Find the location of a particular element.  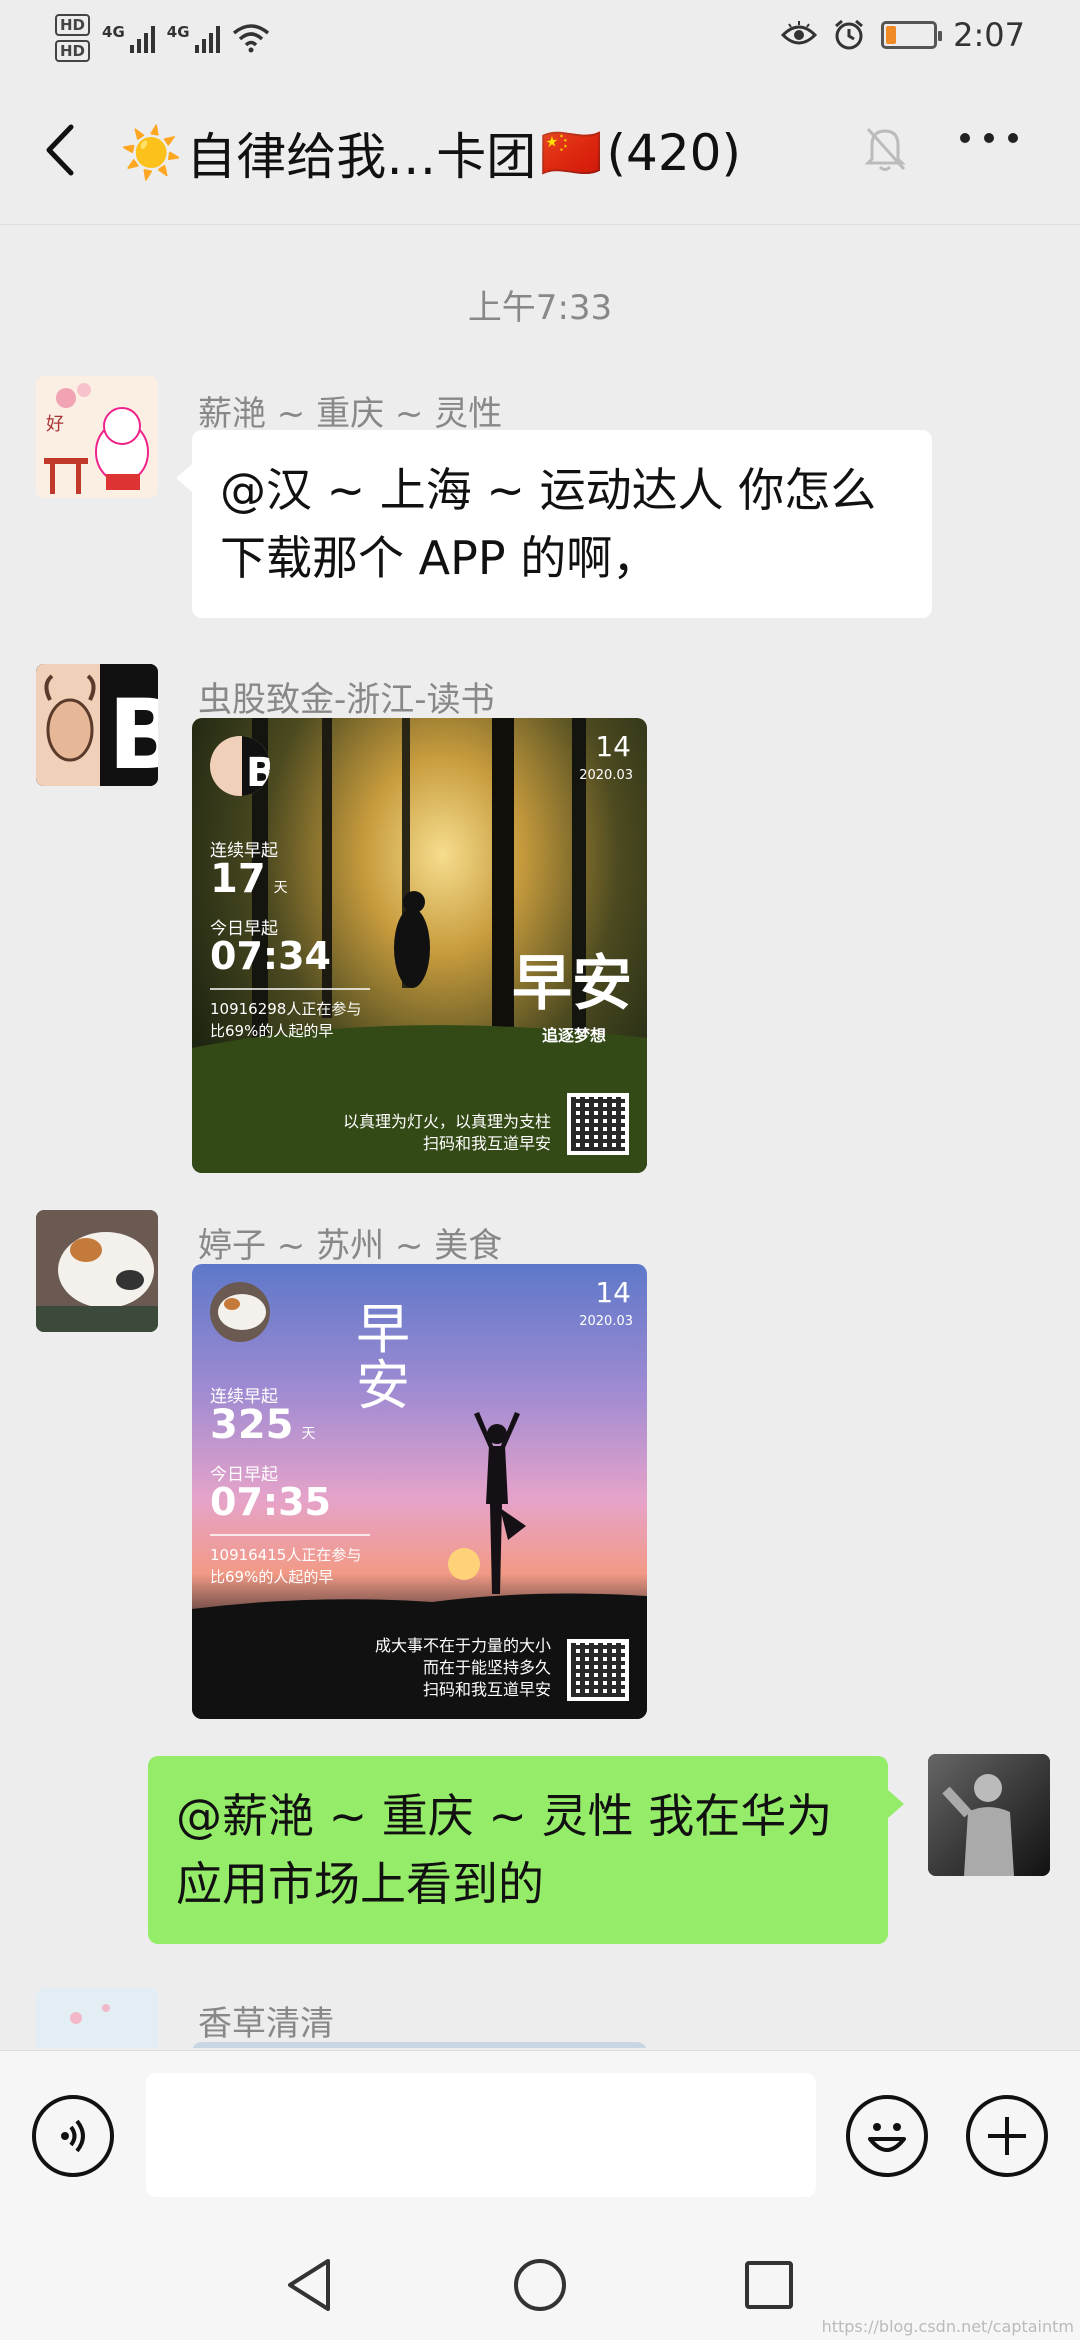

signal-icon-2: 4G is located at coordinates (193, 38).